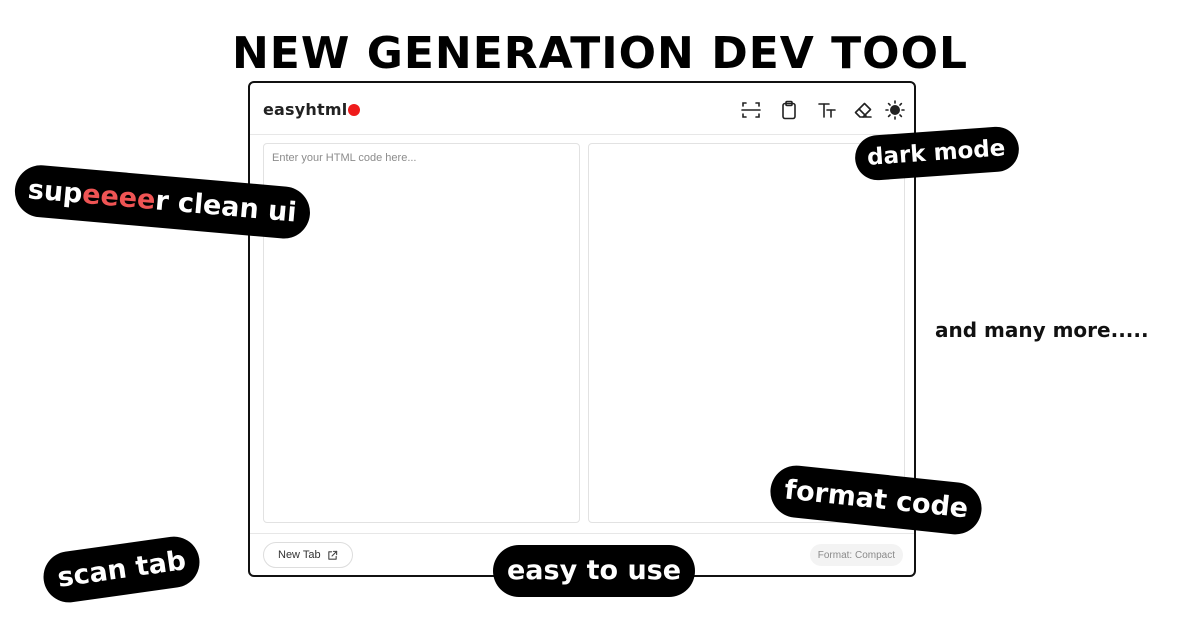  Describe the element at coordinates (594, 571) in the screenshot. I see `easy-to-use-callout: easy to use` at that location.